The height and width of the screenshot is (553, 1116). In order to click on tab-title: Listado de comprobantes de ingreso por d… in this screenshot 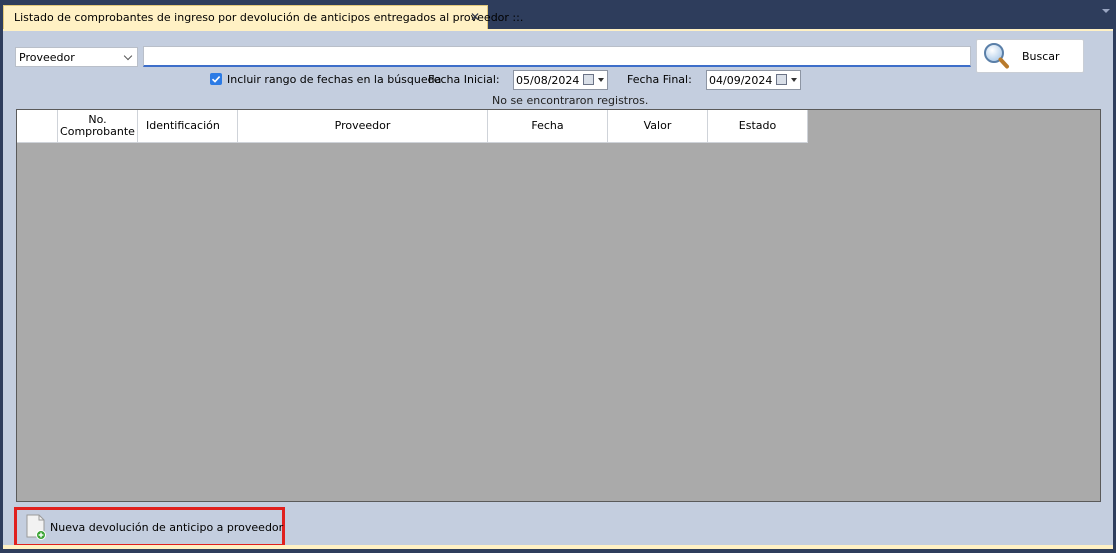, I will do `click(269, 17)`.